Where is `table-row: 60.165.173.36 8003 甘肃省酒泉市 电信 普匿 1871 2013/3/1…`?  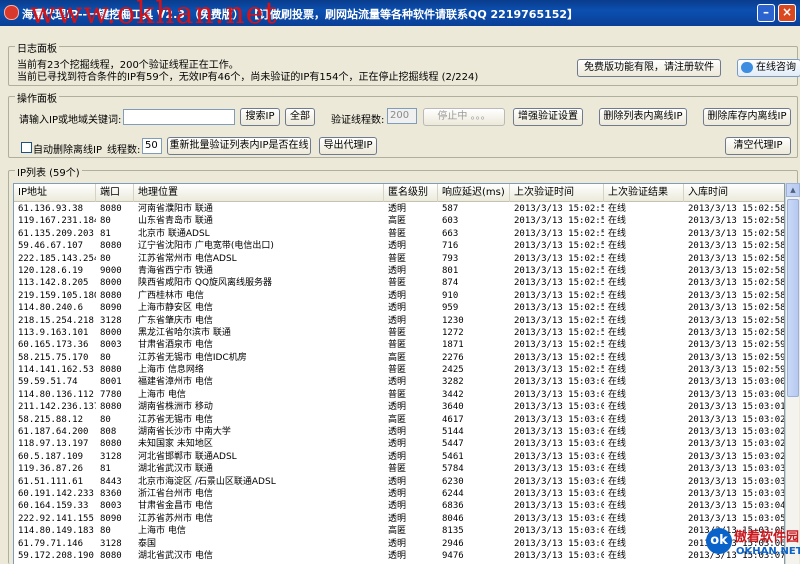 table-row: 60.165.173.36 8003 甘肃省酒泉市 电信 普匿 1871 2013/3/1… is located at coordinates (399, 345).